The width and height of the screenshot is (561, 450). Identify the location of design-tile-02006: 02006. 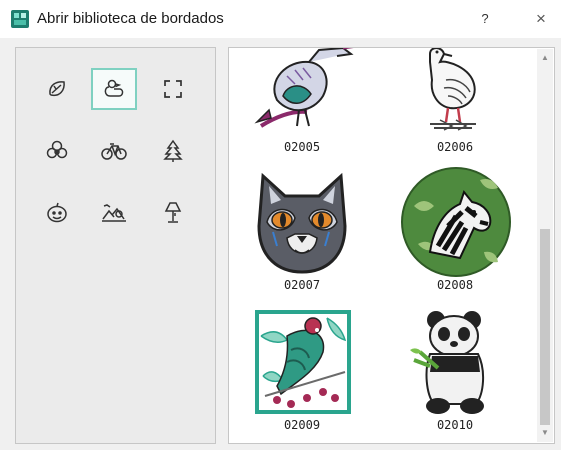
(455, 115).